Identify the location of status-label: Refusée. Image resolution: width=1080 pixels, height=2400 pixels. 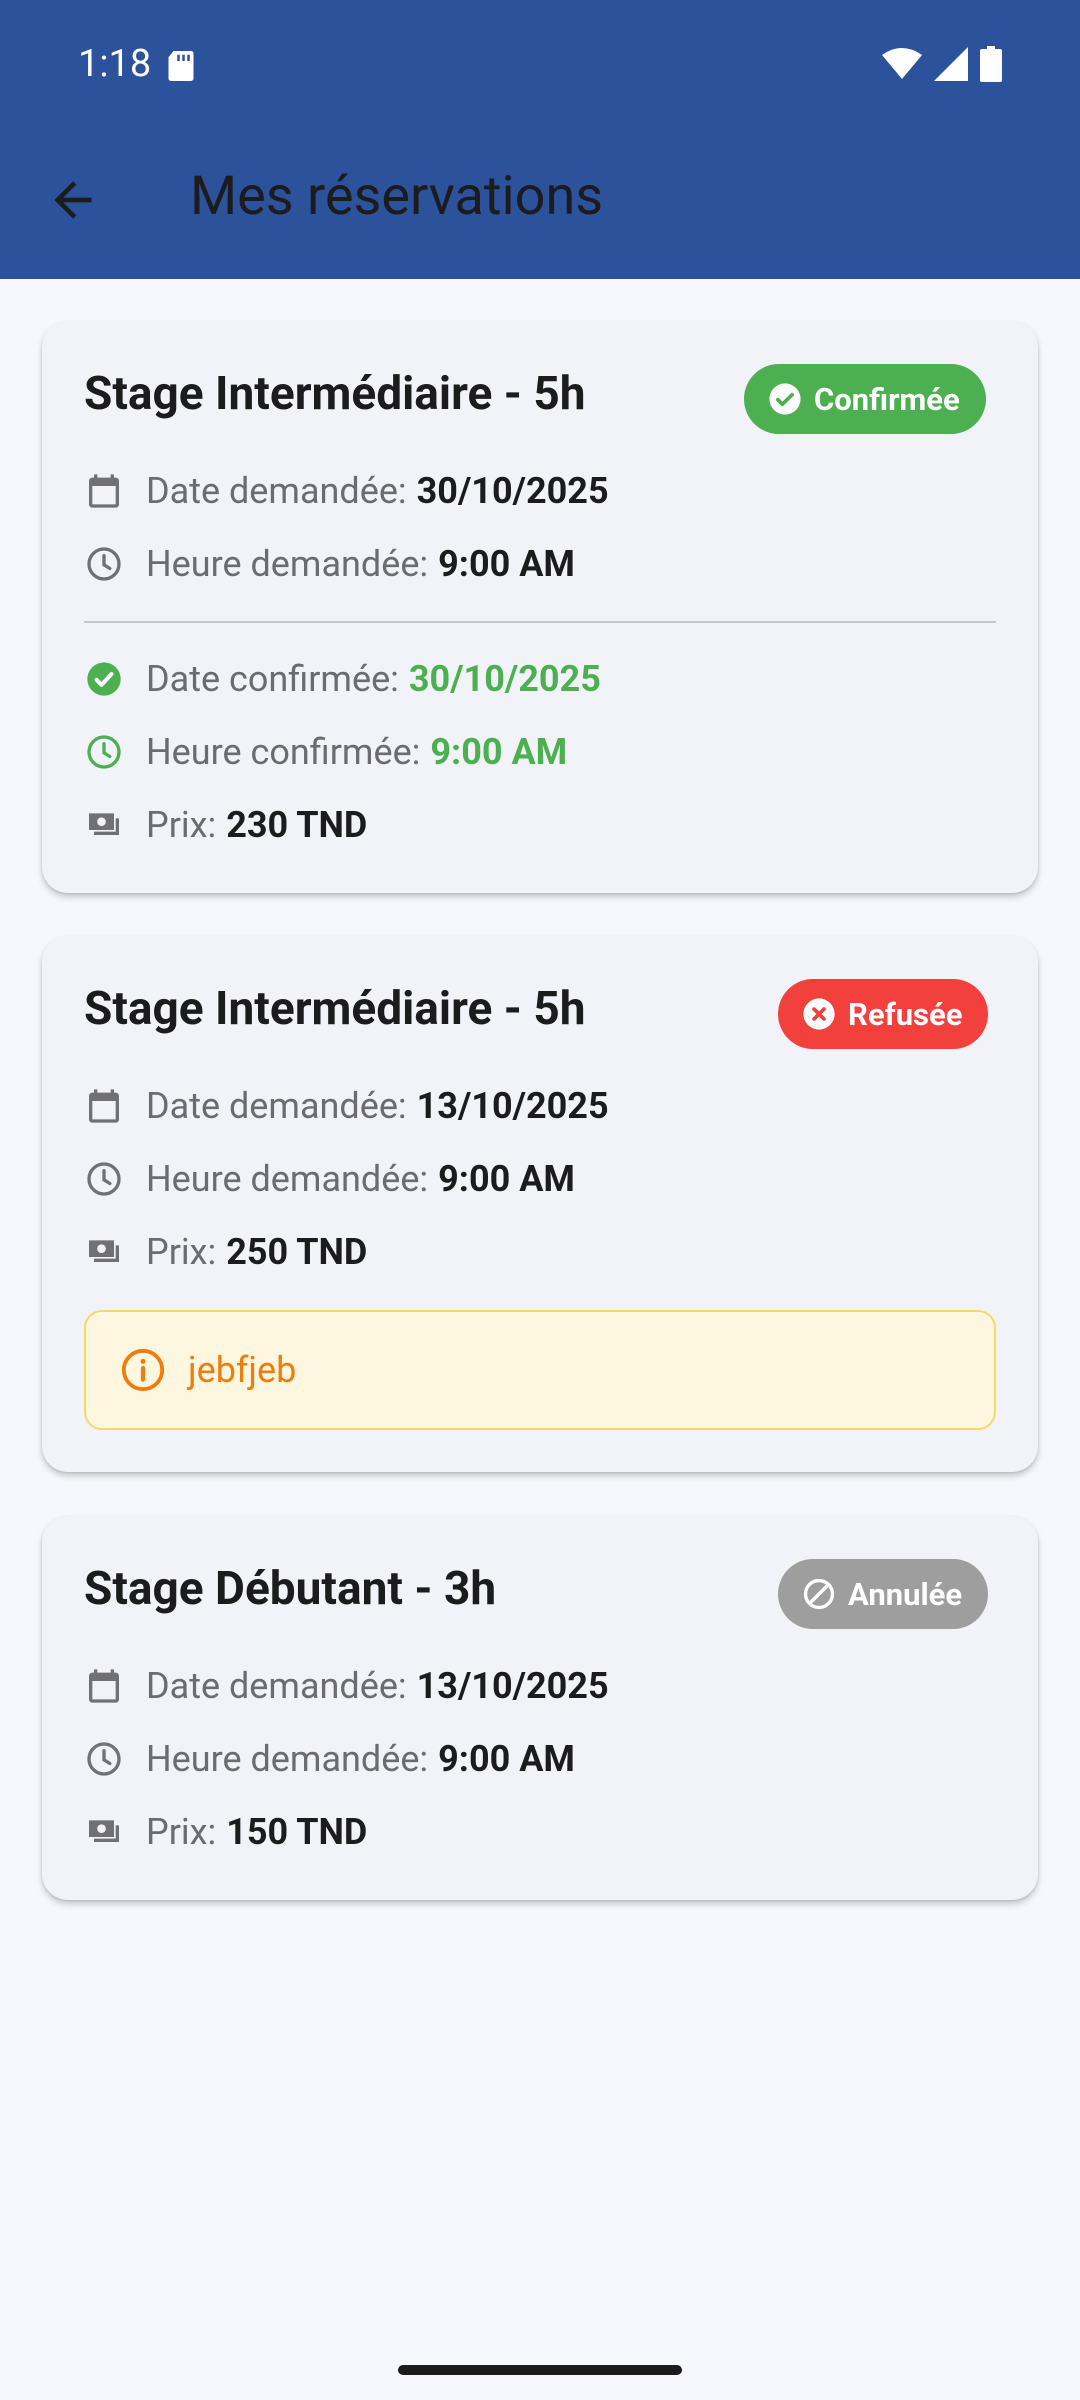
(905, 1014).